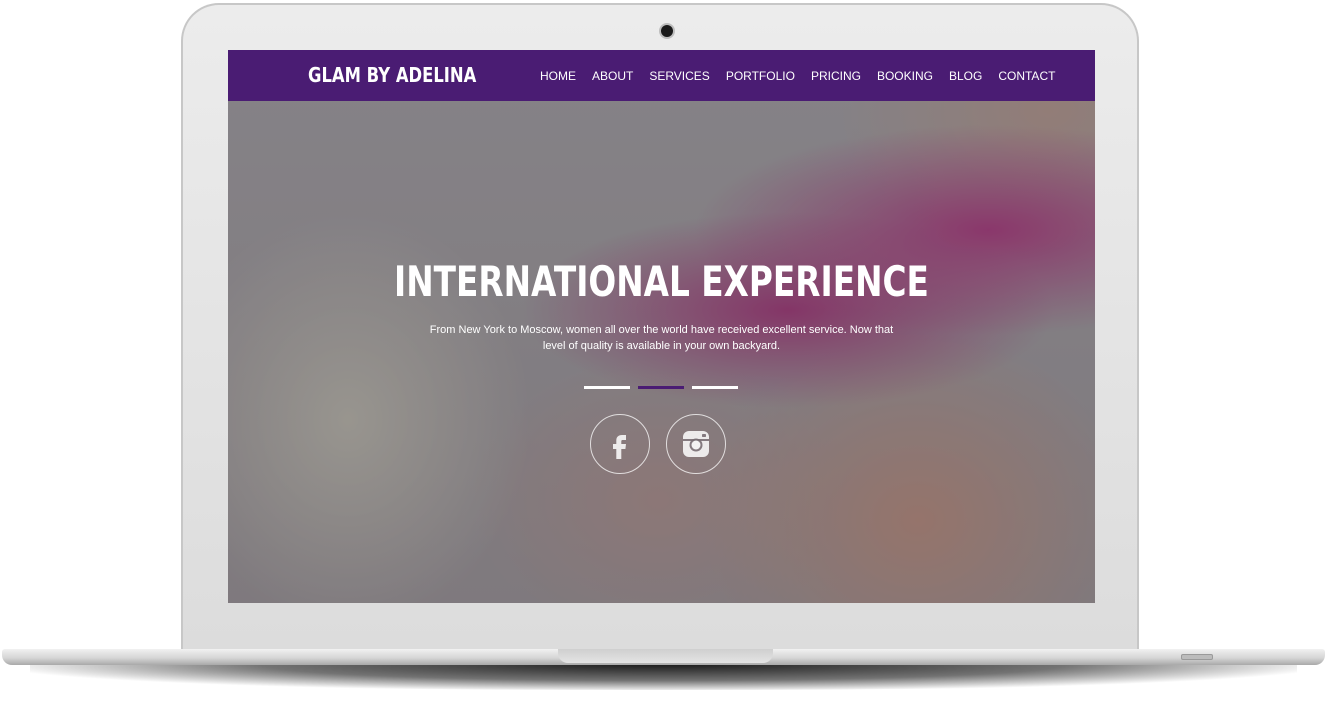  What do you see at coordinates (667, 31) in the screenshot?
I see `webcam` at bounding box center [667, 31].